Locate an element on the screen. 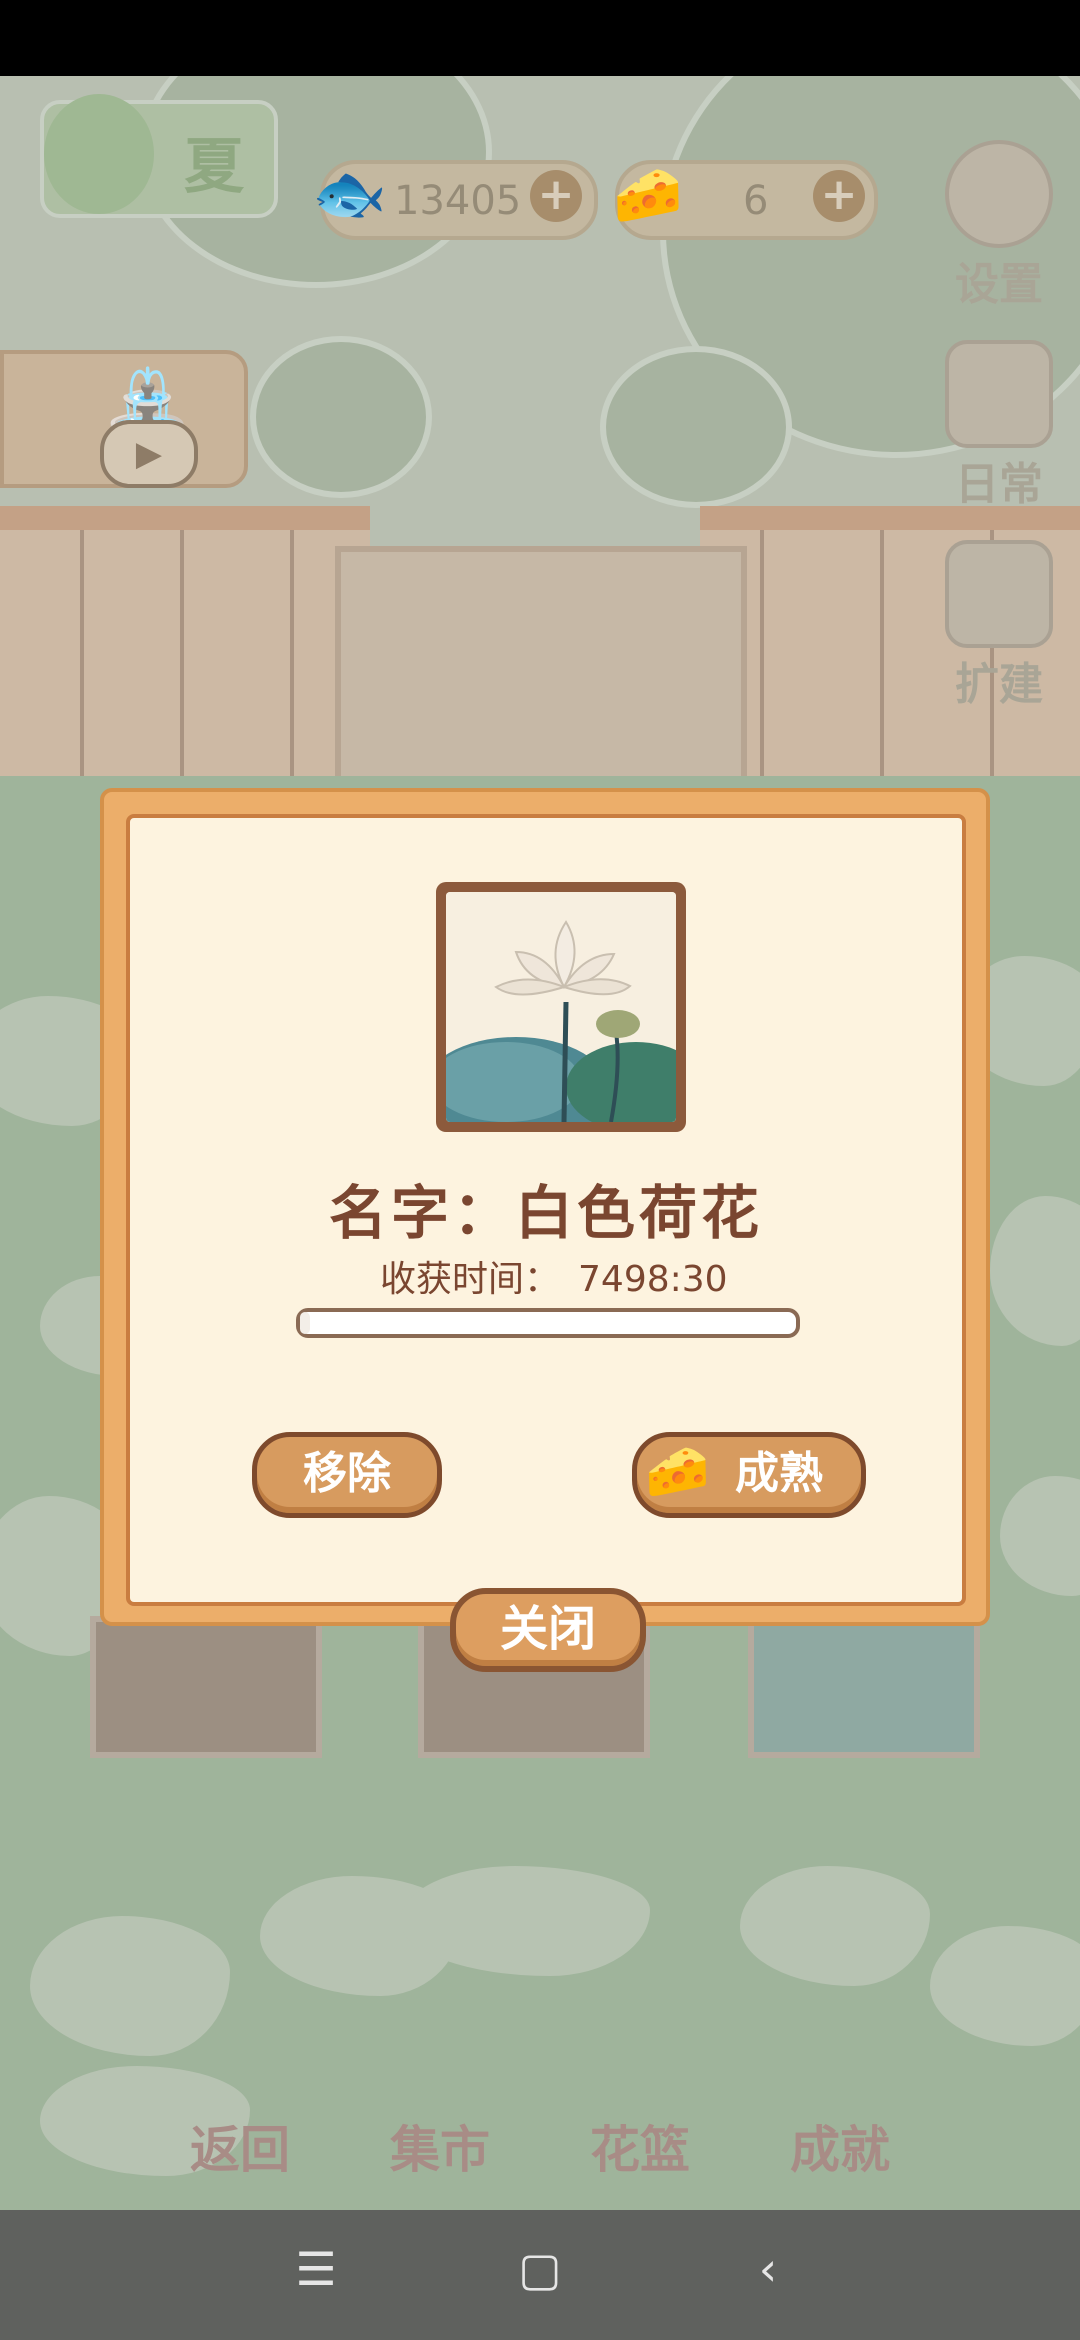 This screenshot has height=2340, width=1080. harvest-time-label: 收获时间： is located at coordinates (470, 1279).